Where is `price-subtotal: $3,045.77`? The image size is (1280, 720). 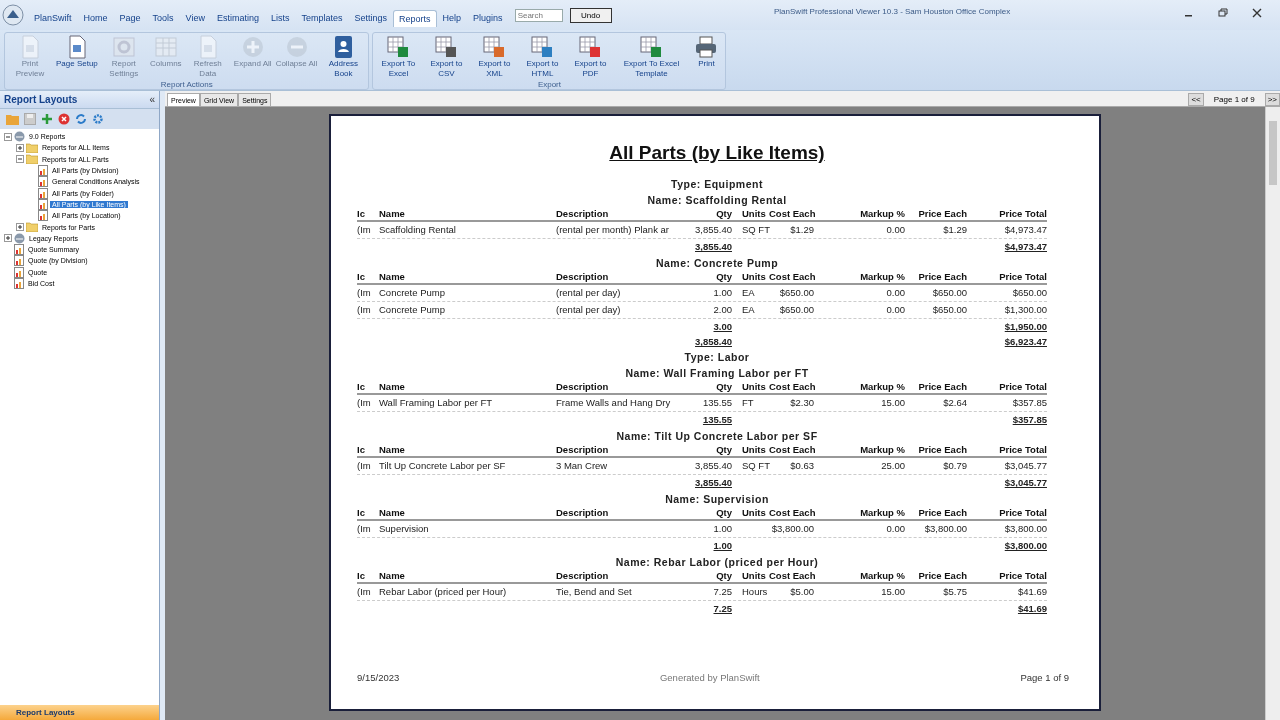 price-subtotal: $3,045.77 is located at coordinates (1025, 483).